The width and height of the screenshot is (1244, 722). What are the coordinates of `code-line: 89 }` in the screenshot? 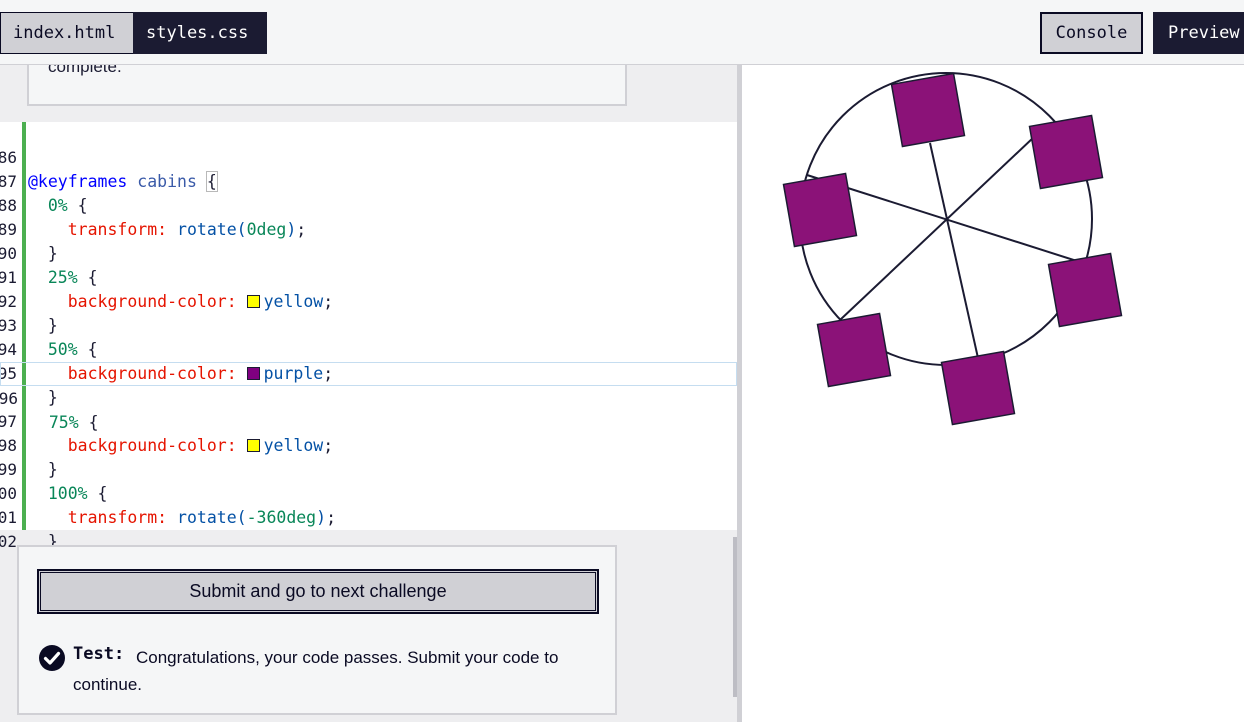 It's located at (368, 228).